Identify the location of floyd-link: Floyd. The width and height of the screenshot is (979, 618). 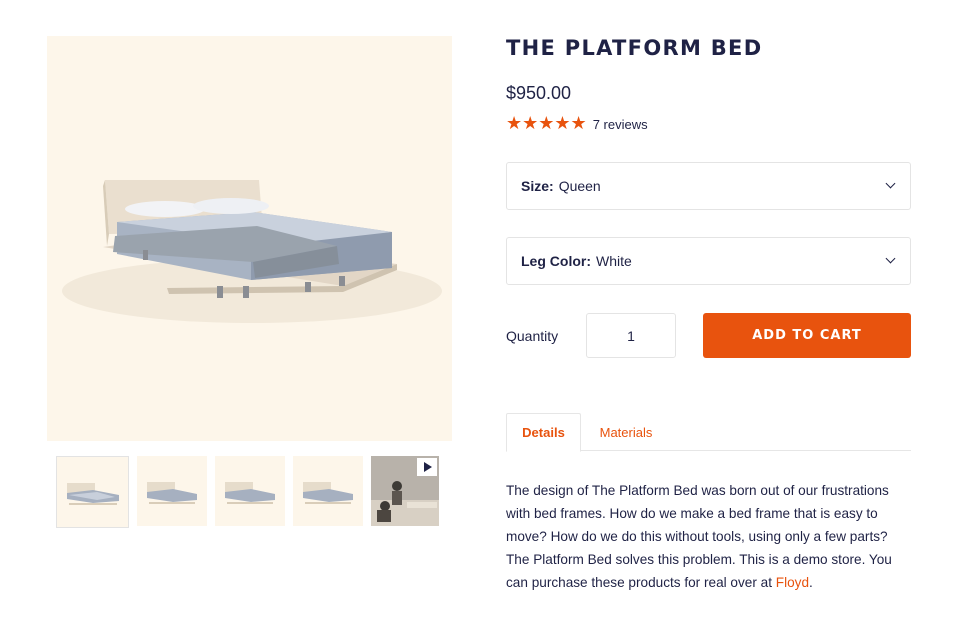
(792, 582).